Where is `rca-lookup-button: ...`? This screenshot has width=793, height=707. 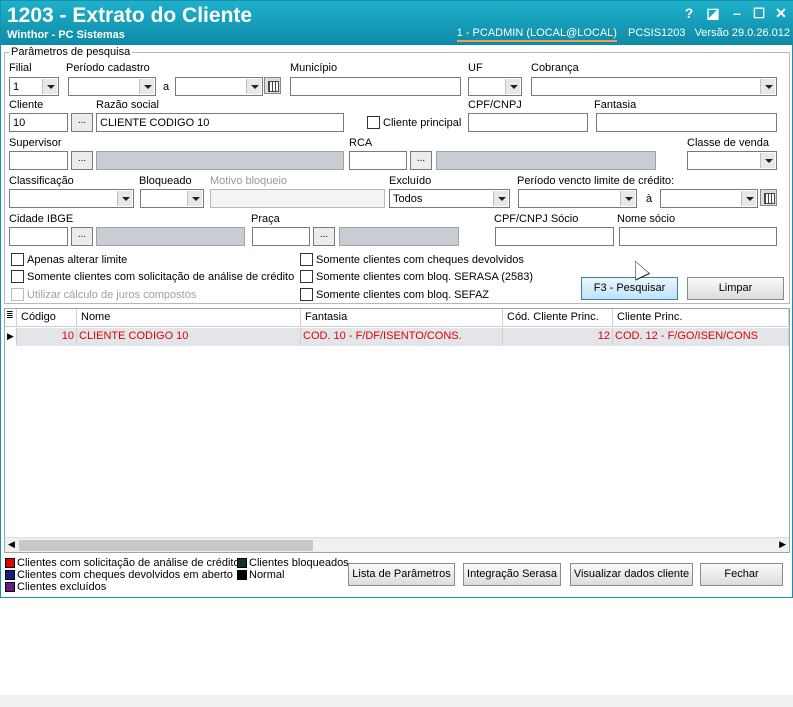
rca-lookup-button: ... is located at coordinates (421, 160).